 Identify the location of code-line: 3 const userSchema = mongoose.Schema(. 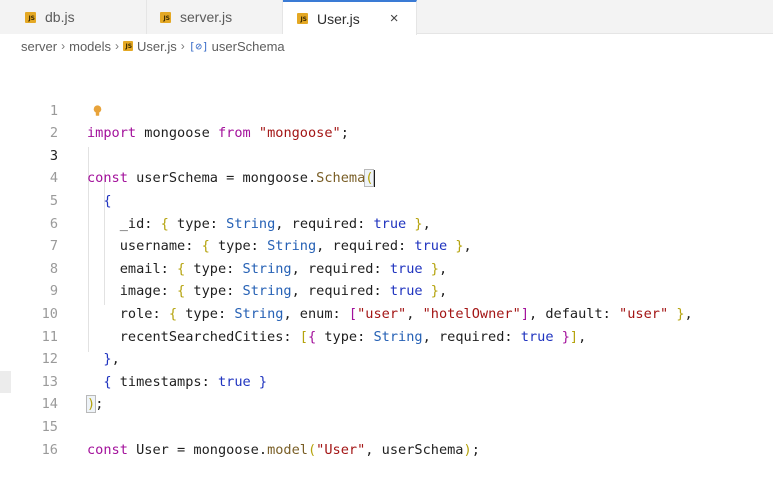
(386, 155).